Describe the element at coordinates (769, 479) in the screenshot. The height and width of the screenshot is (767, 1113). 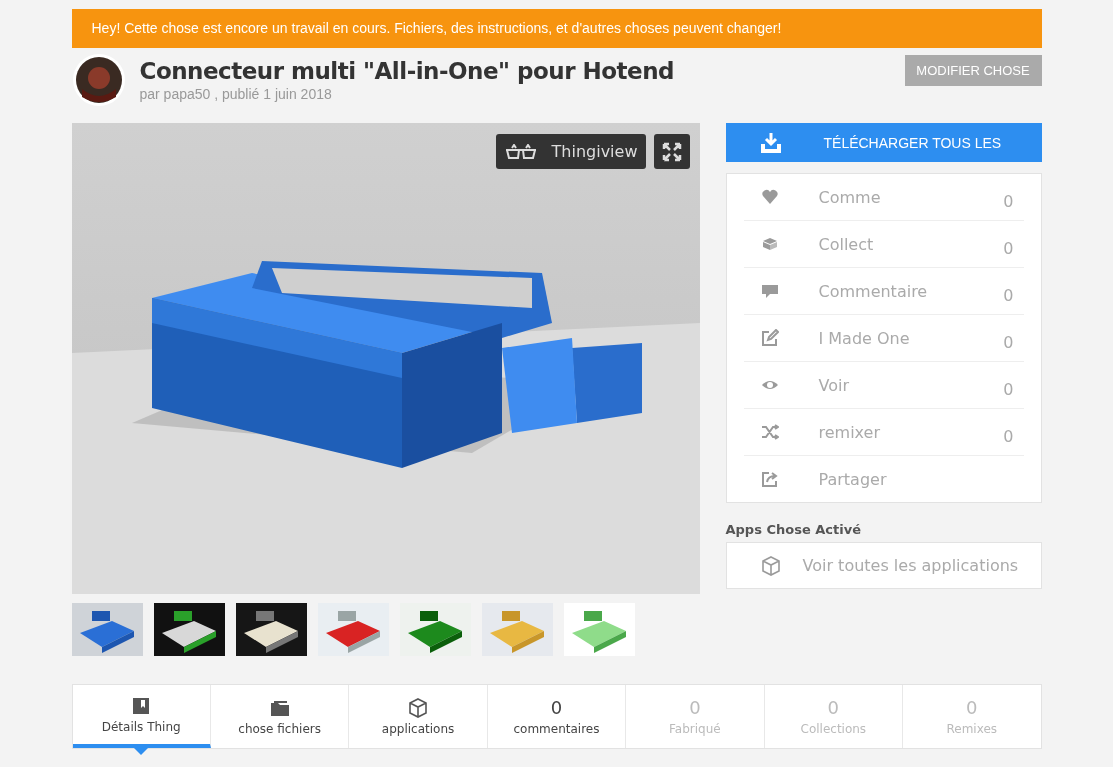
I see `share-icon` at that location.